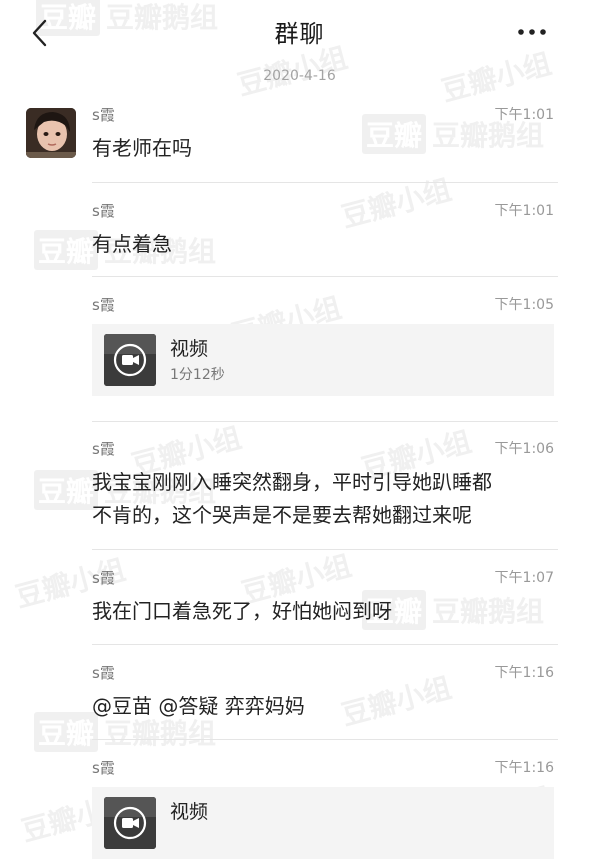 This screenshot has height=859, width=599. What do you see at coordinates (197, 375) in the screenshot?
I see `video-duration: 1分12秒` at bounding box center [197, 375].